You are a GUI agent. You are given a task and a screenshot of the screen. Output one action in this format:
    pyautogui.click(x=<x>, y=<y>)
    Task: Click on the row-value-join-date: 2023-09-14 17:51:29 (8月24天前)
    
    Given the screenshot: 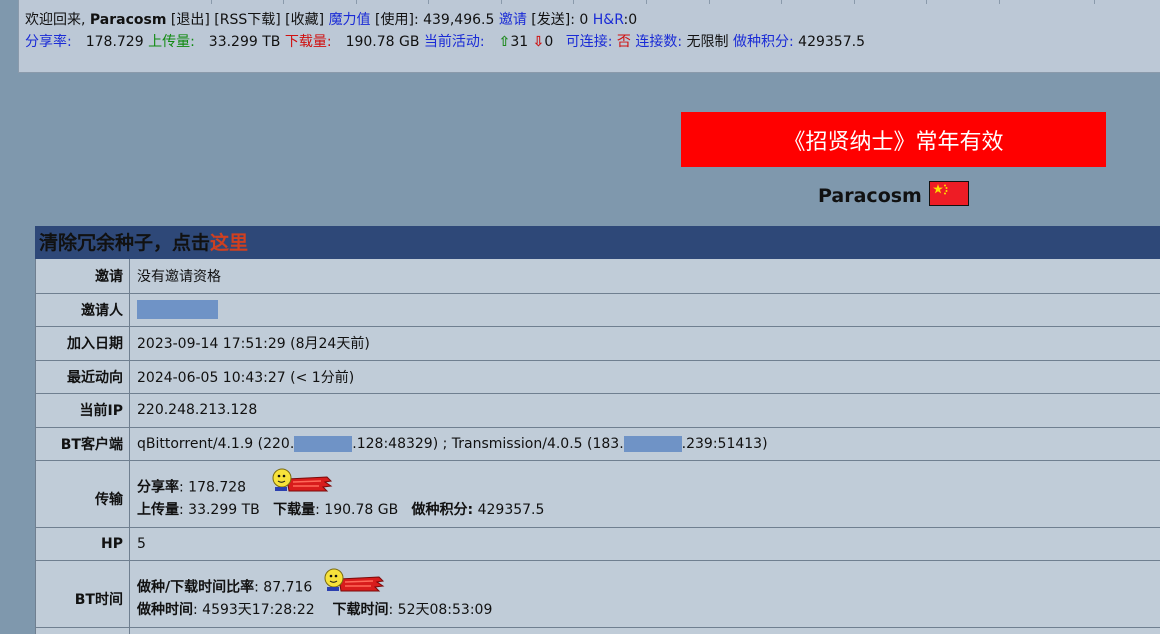 What is the action you would take?
    pyautogui.click(x=644, y=343)
    